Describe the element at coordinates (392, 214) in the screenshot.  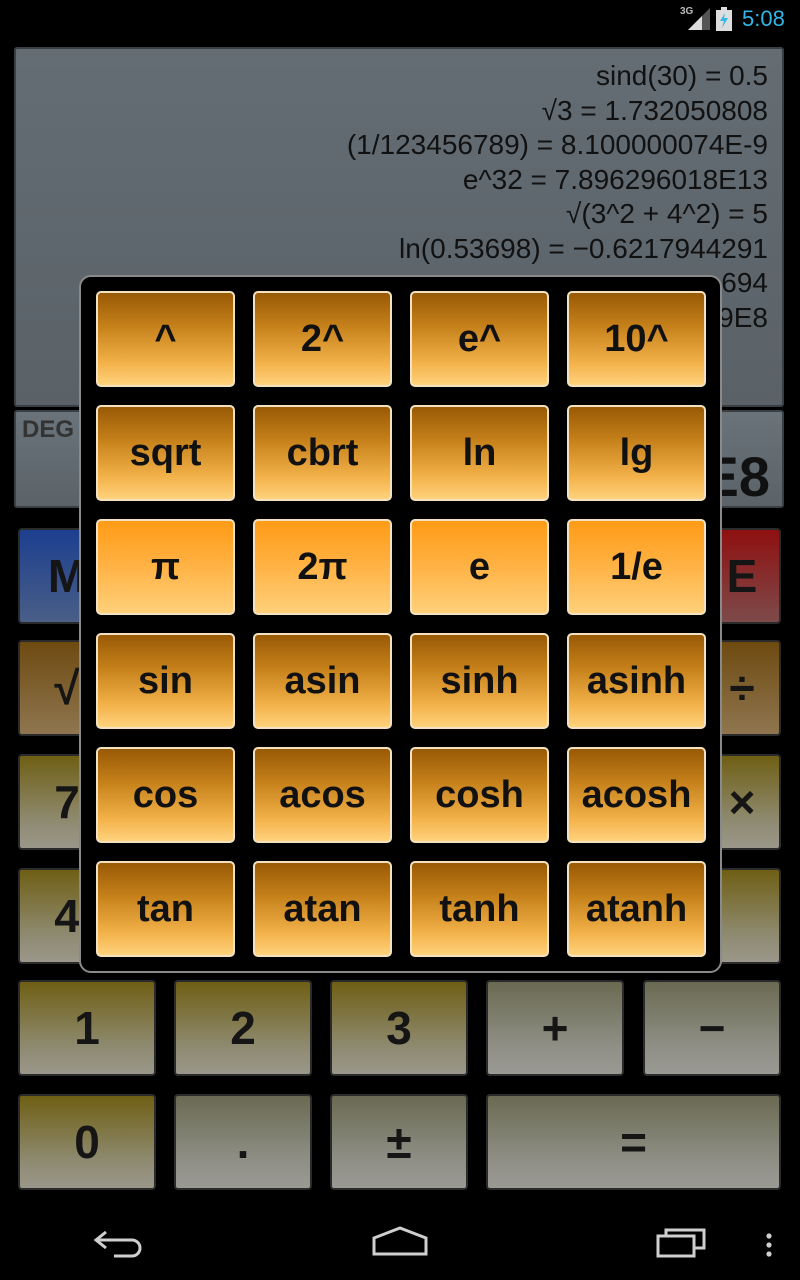
I see `history-line: √(3^2 + 4^2) = 5` at that location.